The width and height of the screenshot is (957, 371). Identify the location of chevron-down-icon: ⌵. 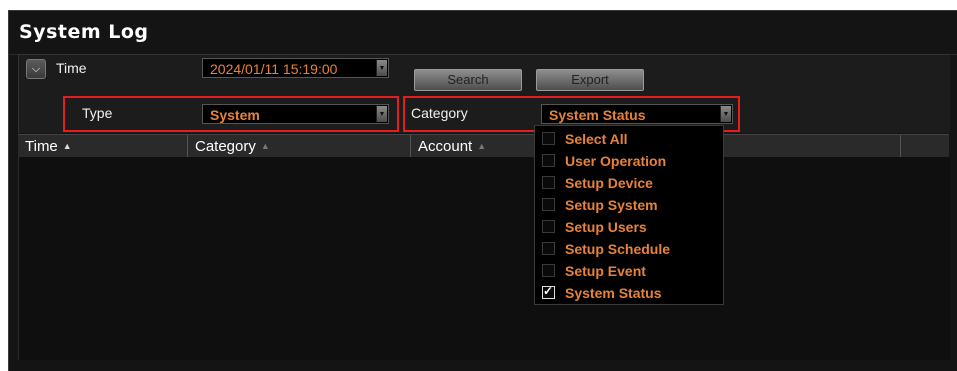
(36, 69).